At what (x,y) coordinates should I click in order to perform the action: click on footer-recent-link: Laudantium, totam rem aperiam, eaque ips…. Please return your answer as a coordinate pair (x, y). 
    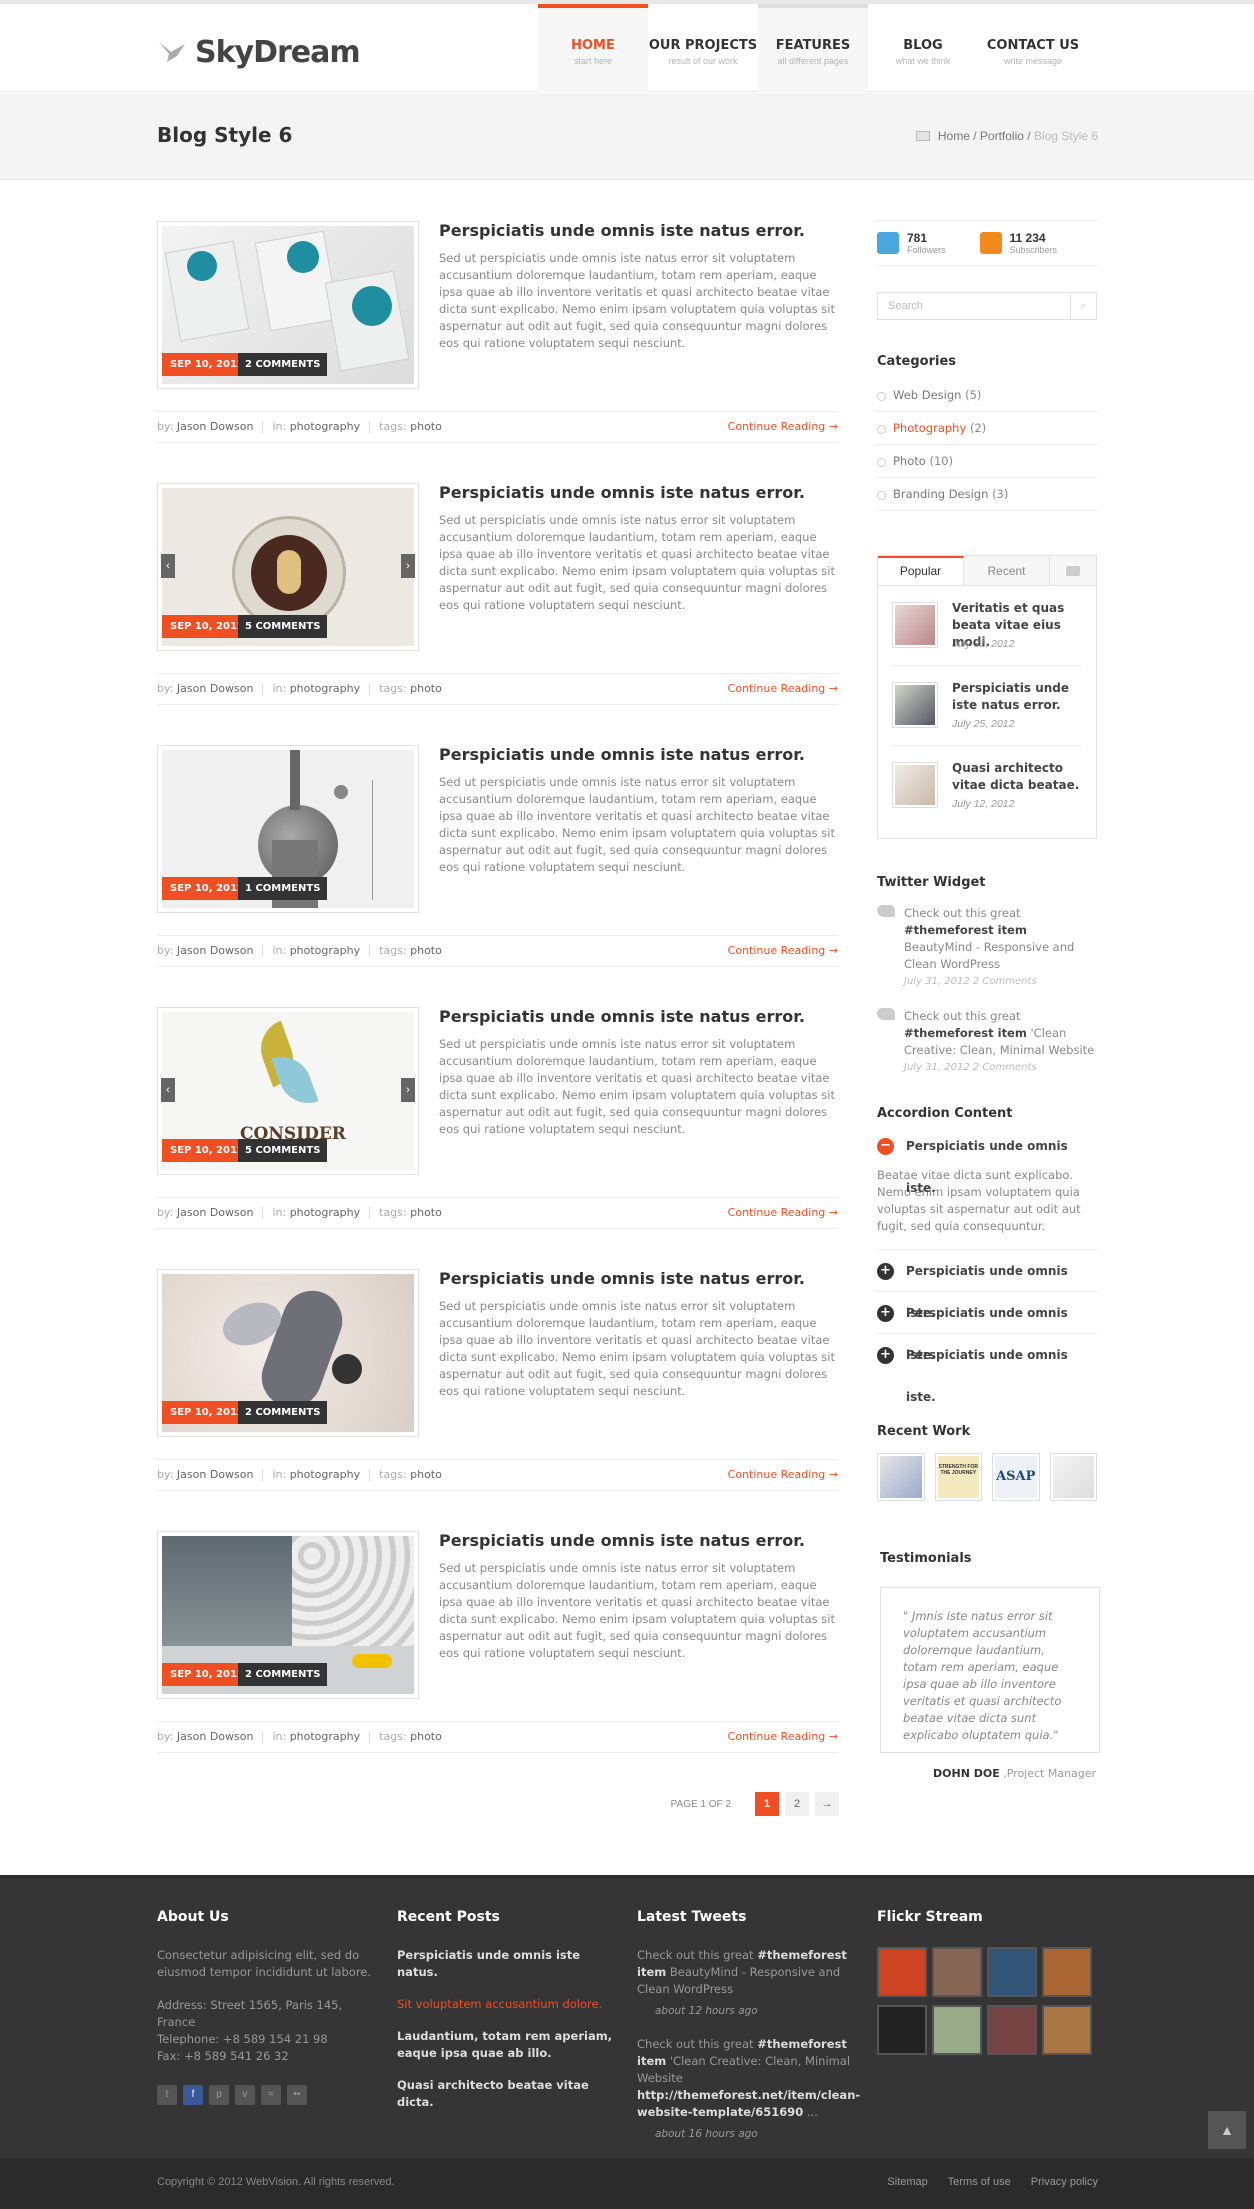
    Looking at the image, I should click on (507, 2045).